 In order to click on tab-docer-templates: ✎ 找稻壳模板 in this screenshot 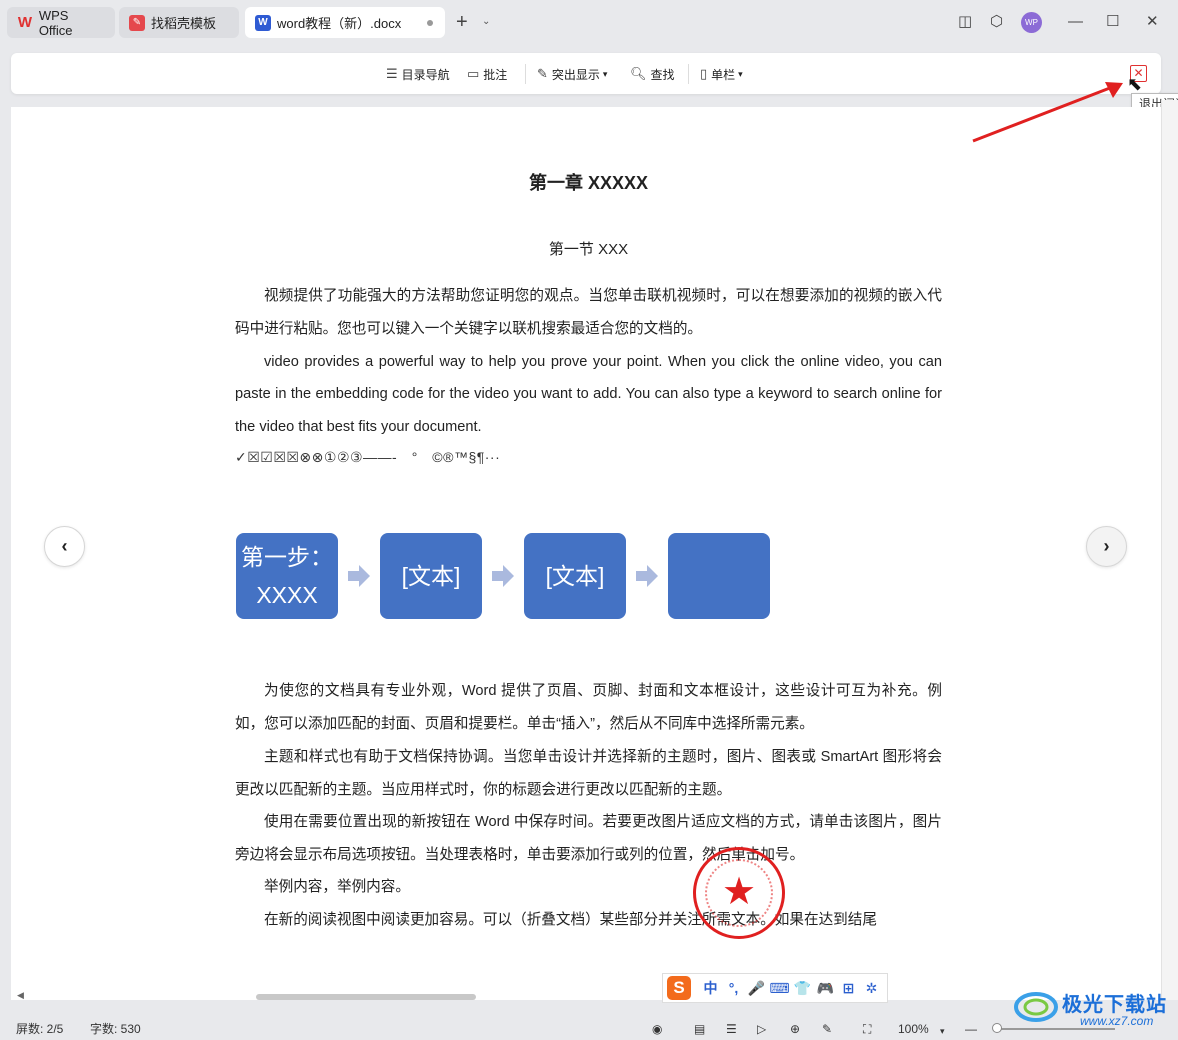, I will do `click(179, 22)`.